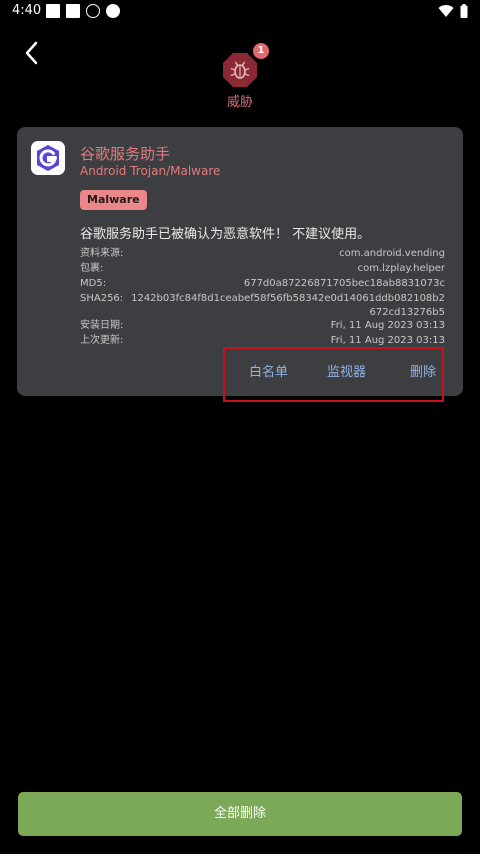  What do you see at coordinates (261, 51) in the screenshot?
I see `threat-count-badge: 1` at bounding box center [261, 51].